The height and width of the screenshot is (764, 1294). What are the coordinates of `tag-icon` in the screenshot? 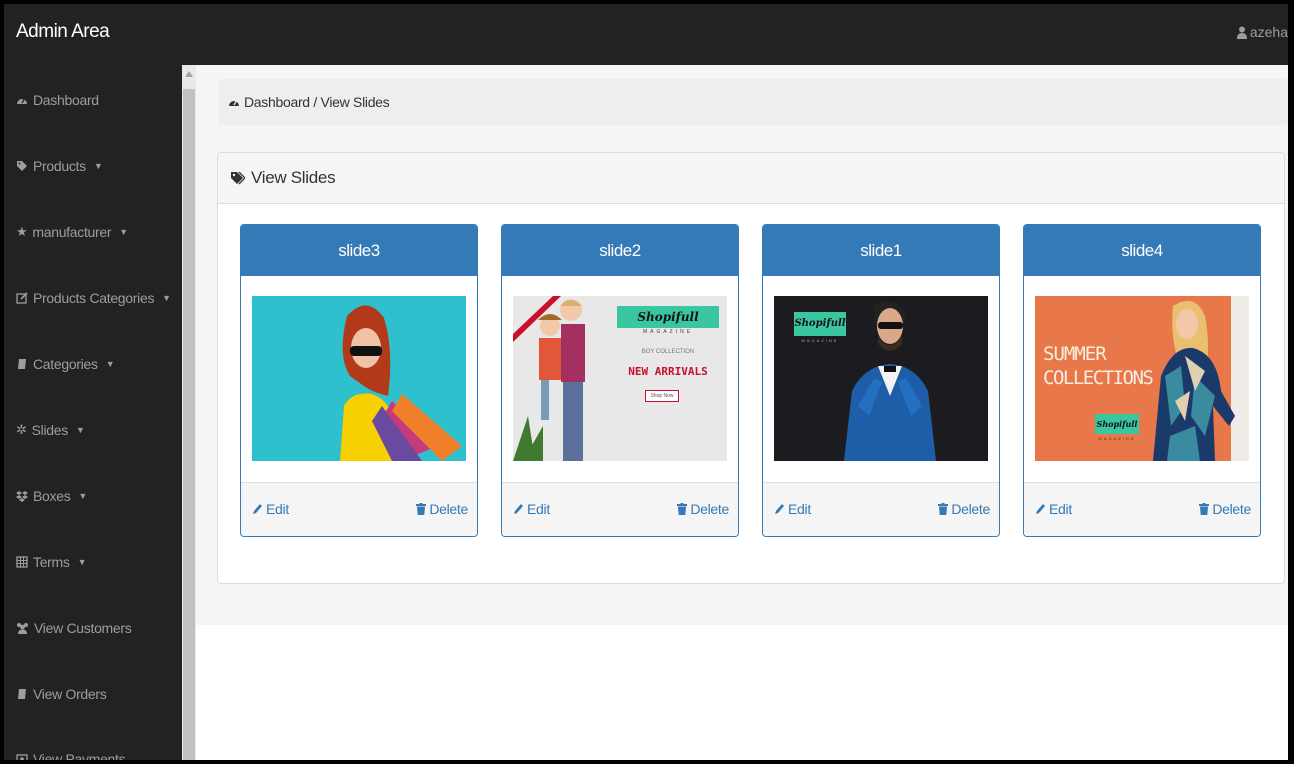 It's located at (22, 166).